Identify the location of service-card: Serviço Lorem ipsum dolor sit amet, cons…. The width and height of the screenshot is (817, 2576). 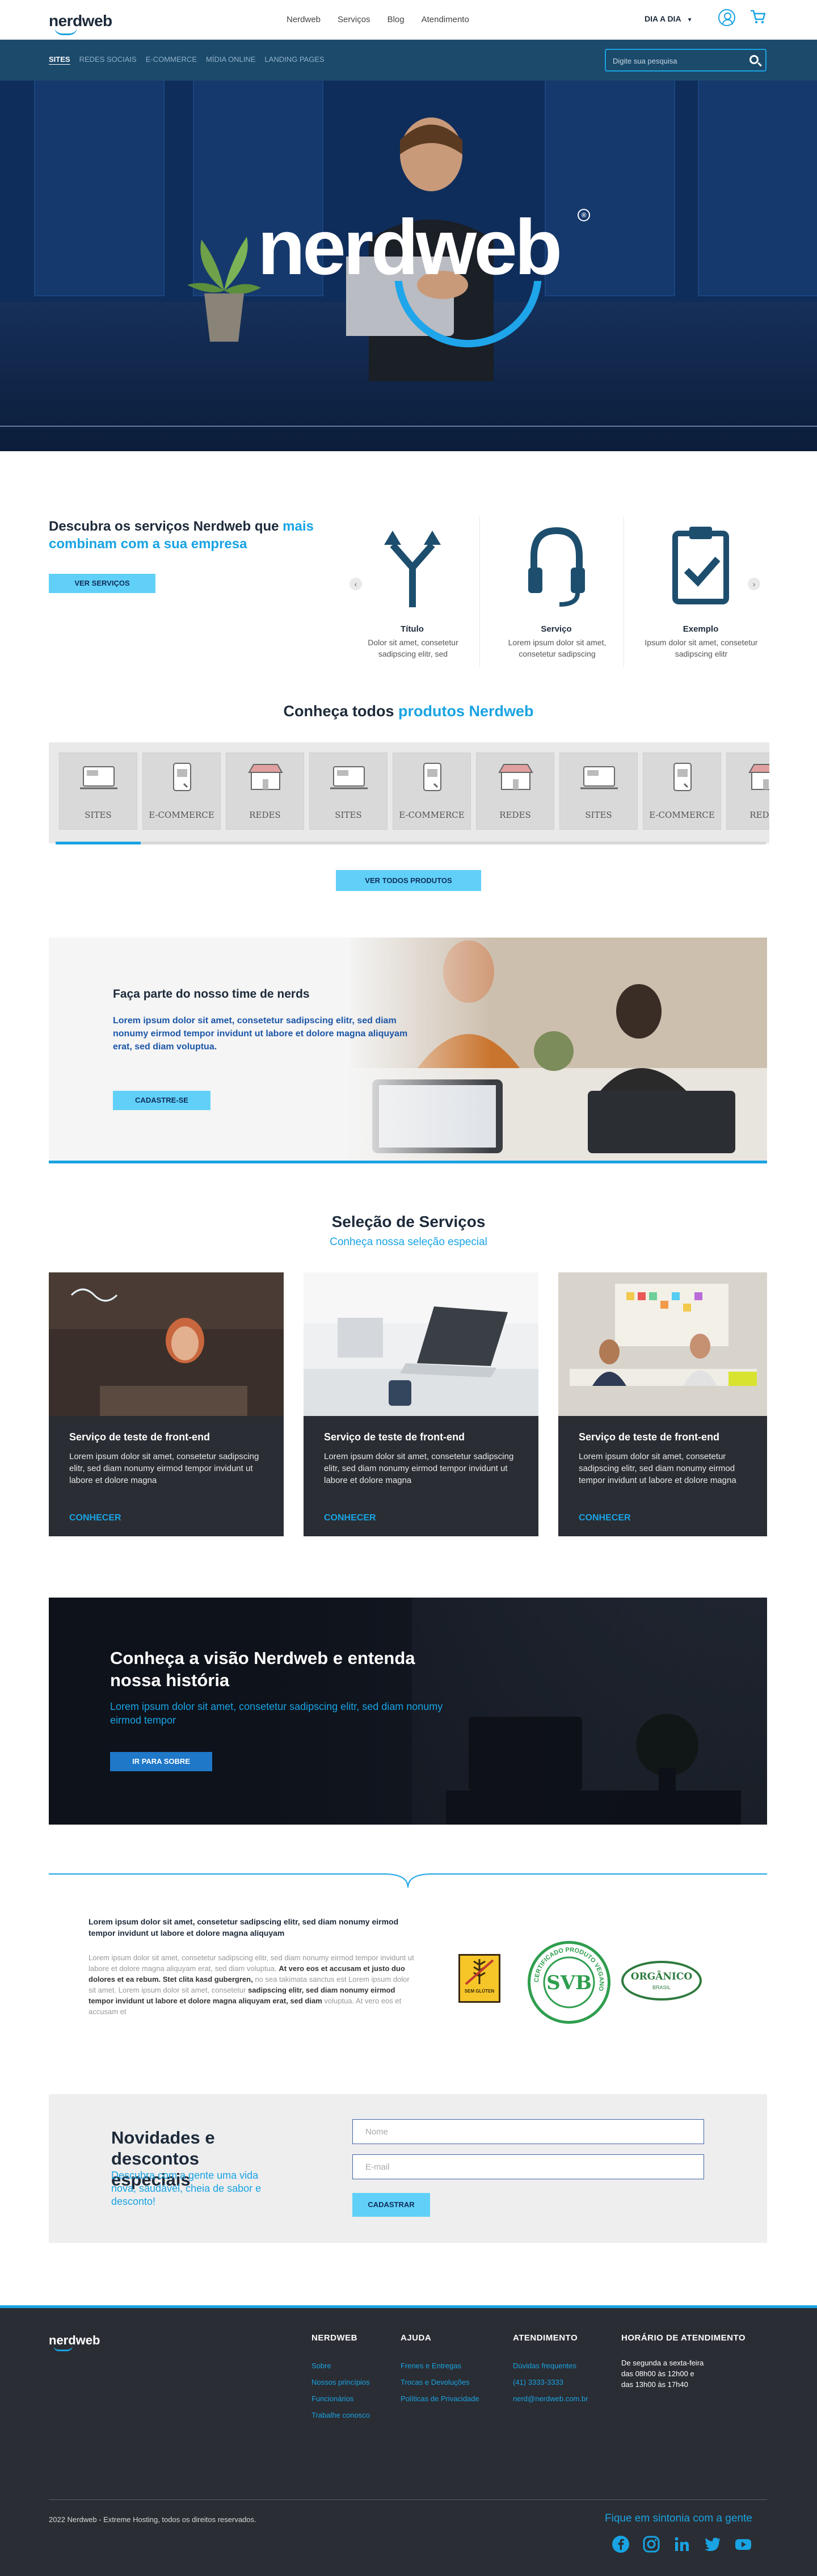
(556, 591).